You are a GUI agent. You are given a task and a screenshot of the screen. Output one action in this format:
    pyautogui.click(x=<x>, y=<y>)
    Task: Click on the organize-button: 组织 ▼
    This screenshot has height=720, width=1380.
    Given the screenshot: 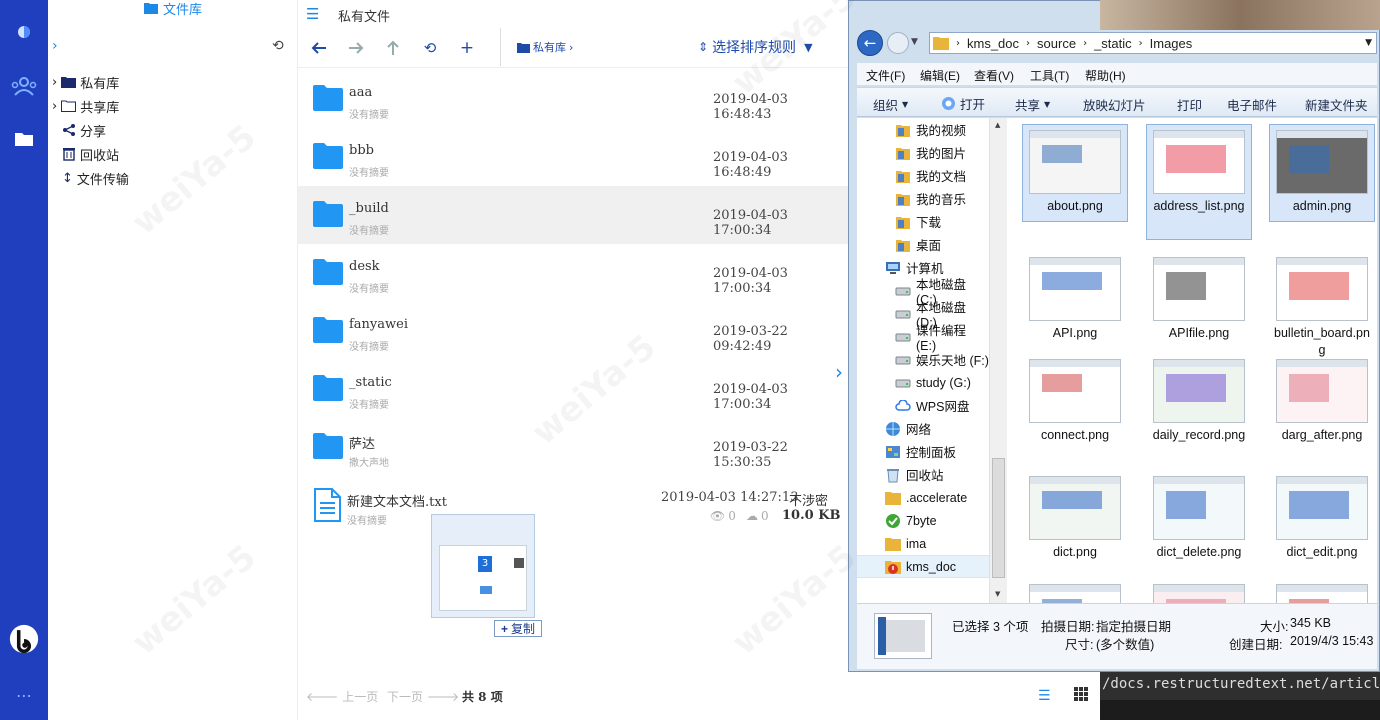 What is the action you would take?
    pyautogui.click(x=890, y=104)
    